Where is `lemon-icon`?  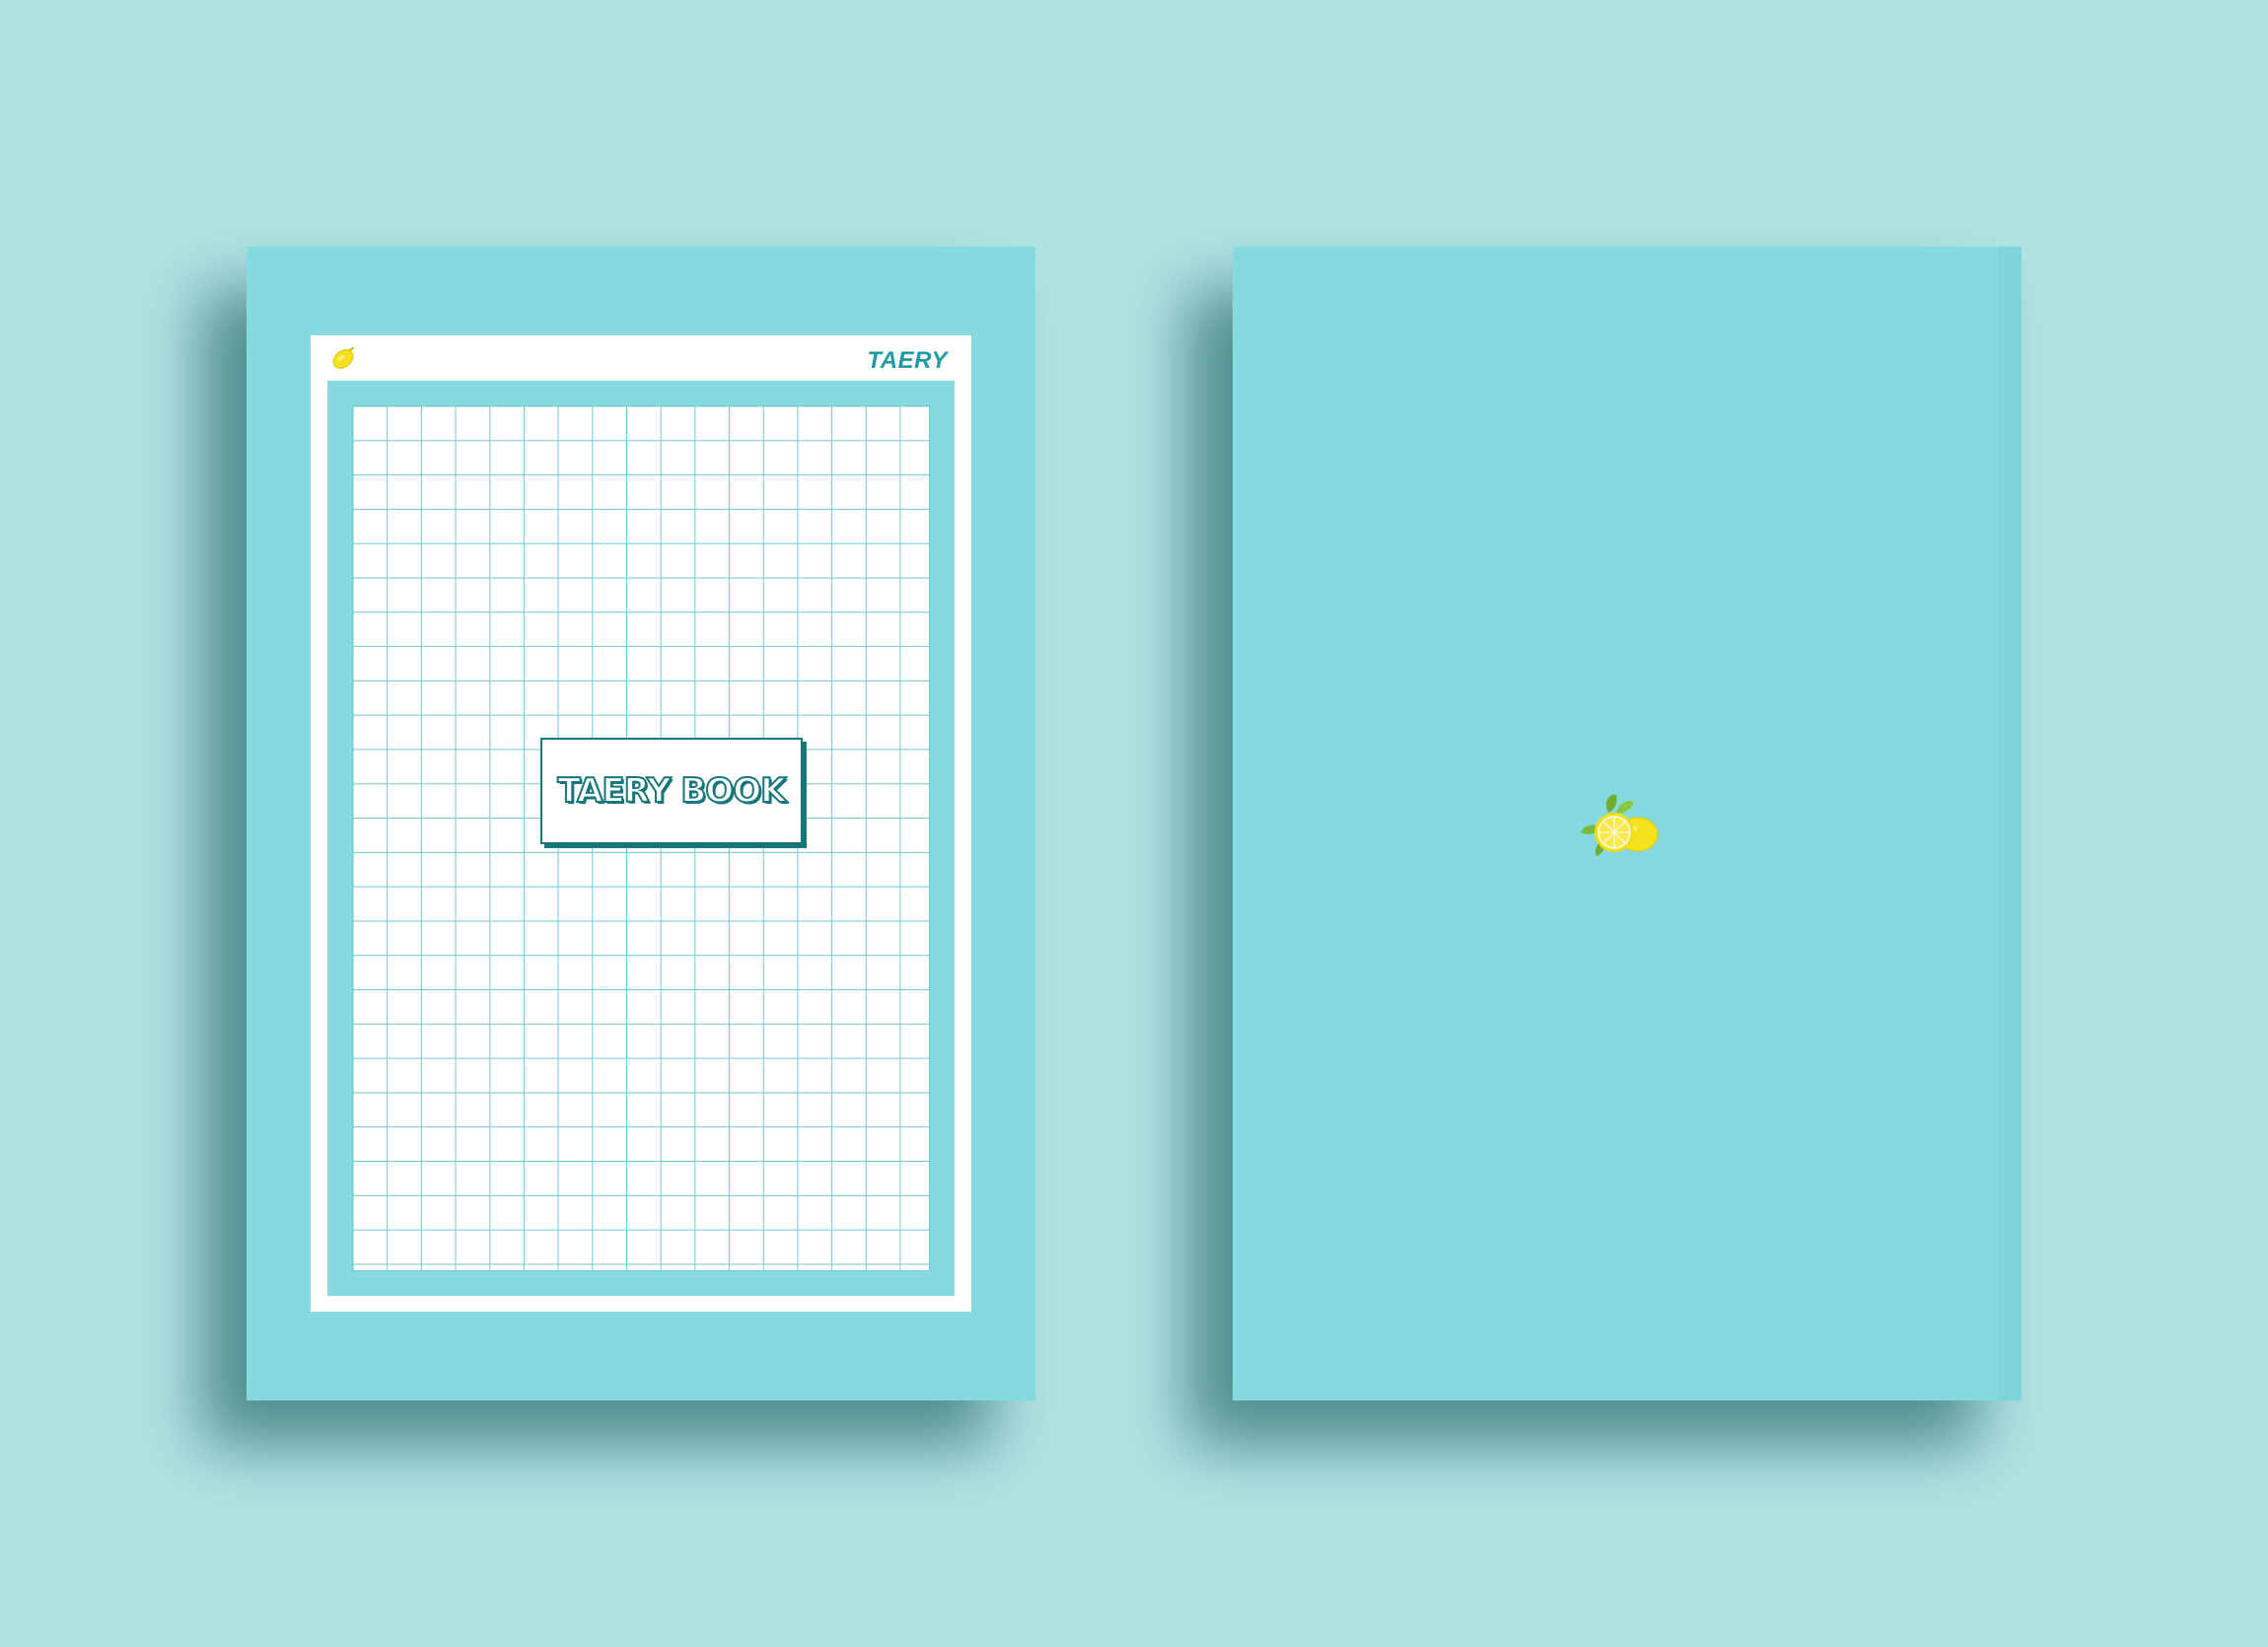
lemon-icon is located at coordinates (343, 358).